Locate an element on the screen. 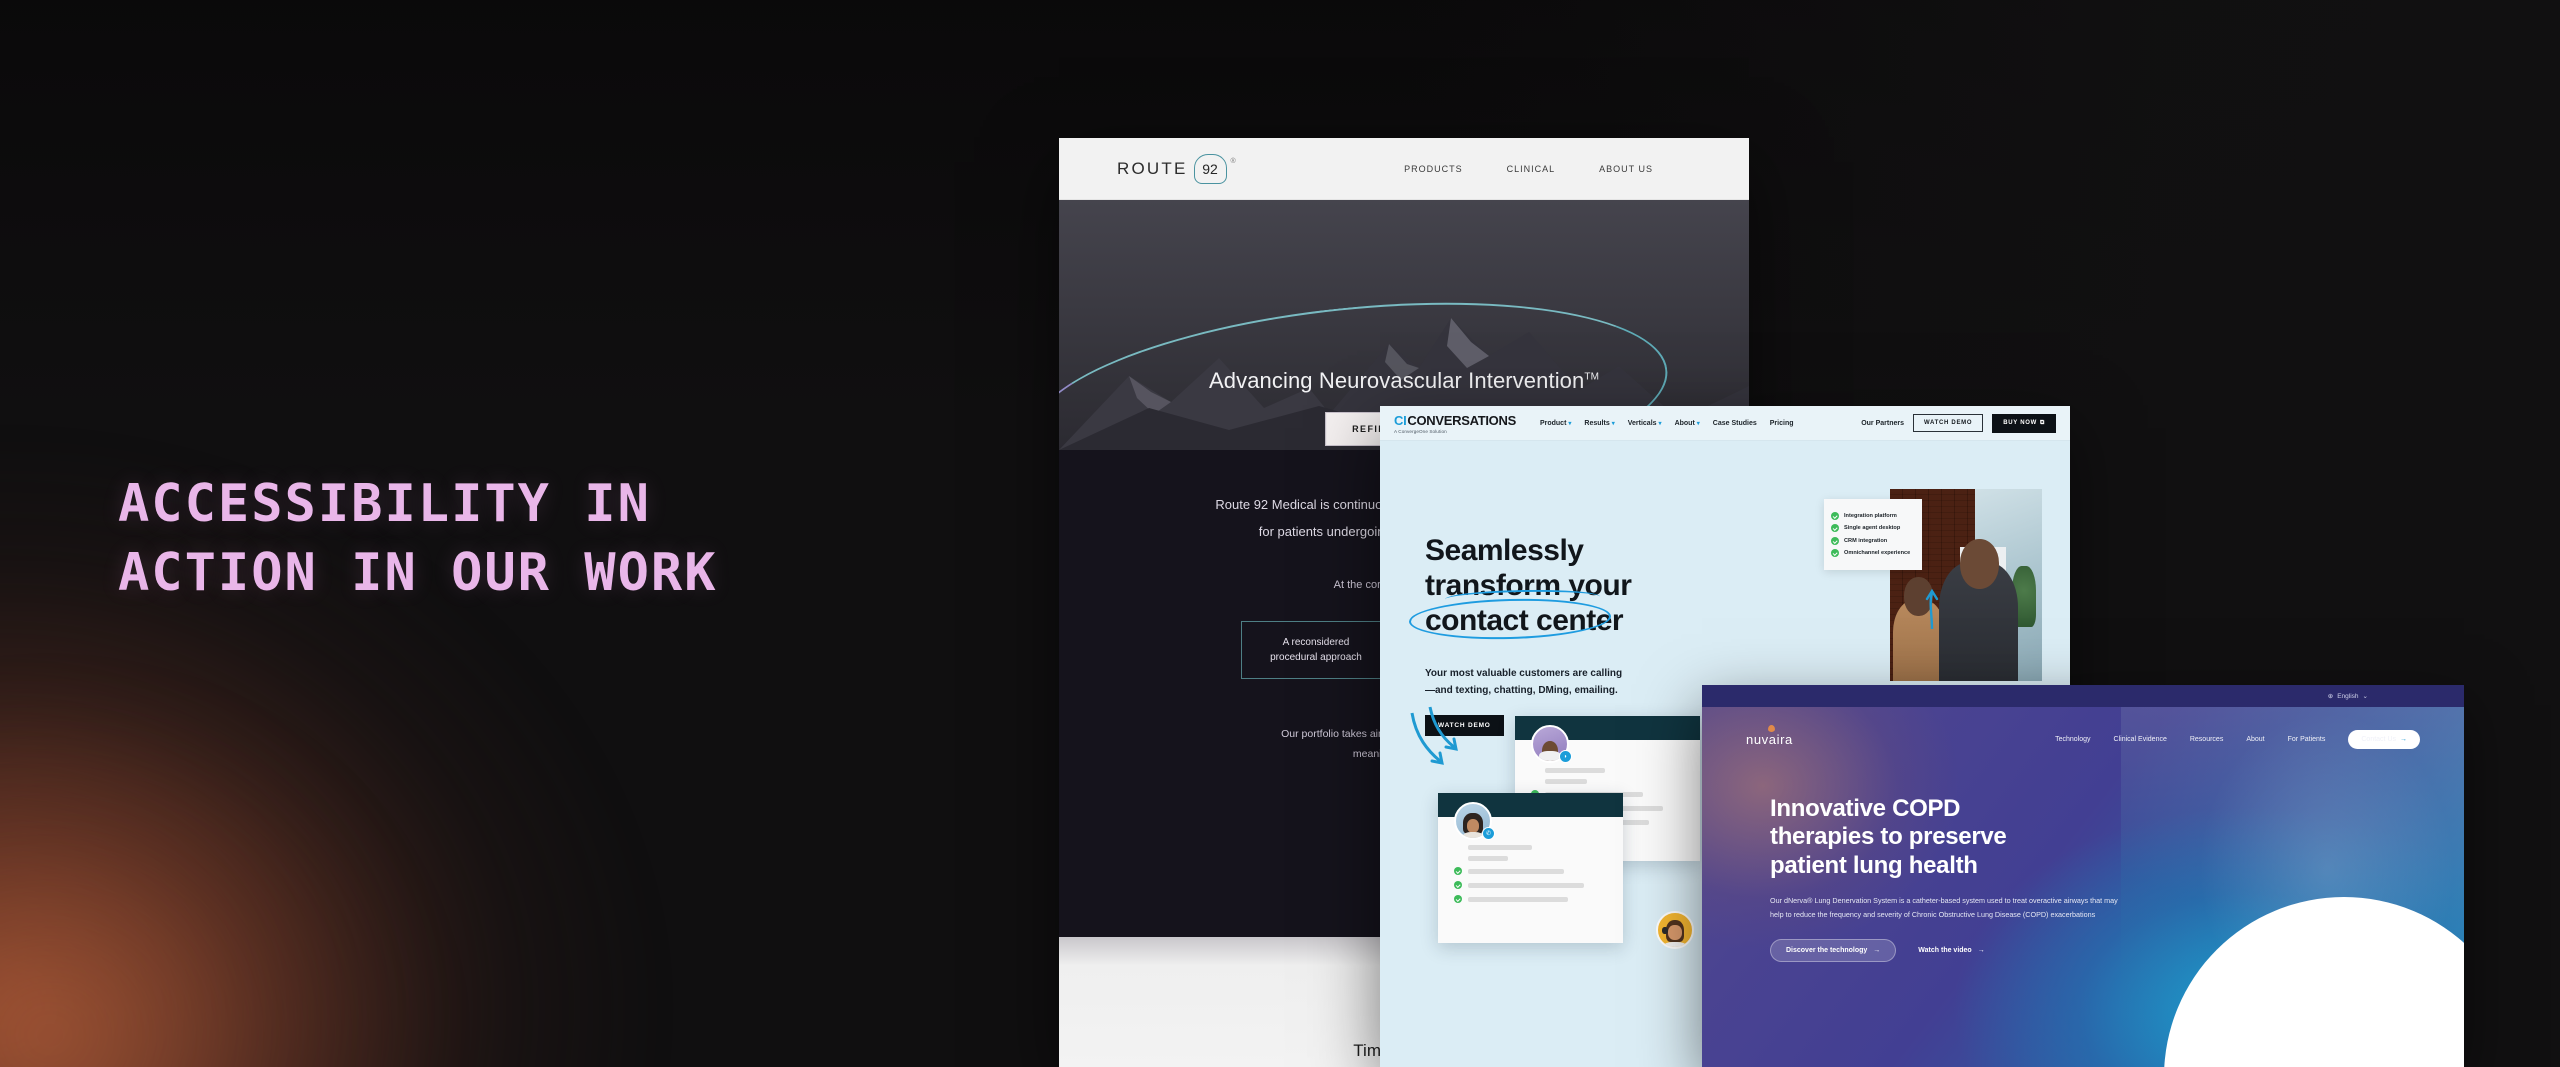  ci-nav-case-studies: Case Studies is located at coordinates (1735, 423).